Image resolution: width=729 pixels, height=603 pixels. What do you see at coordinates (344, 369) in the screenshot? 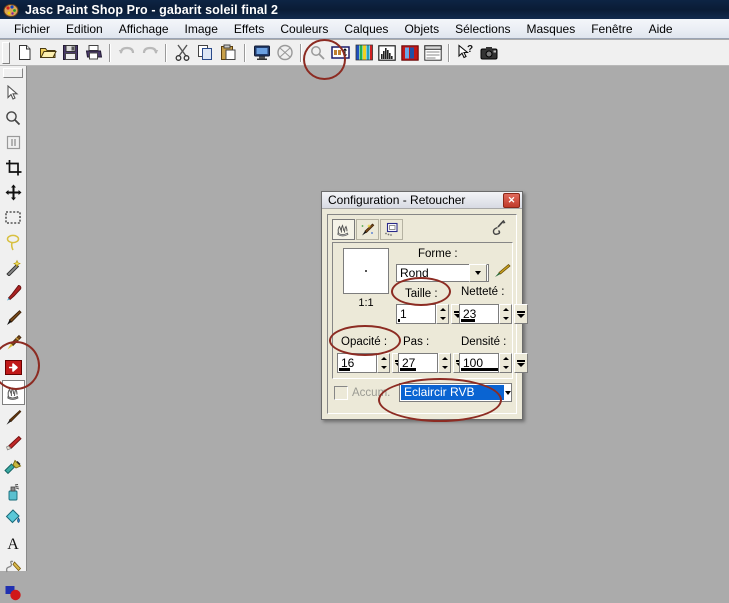
I see `opacite-progress` at bounding box center [344, 369].